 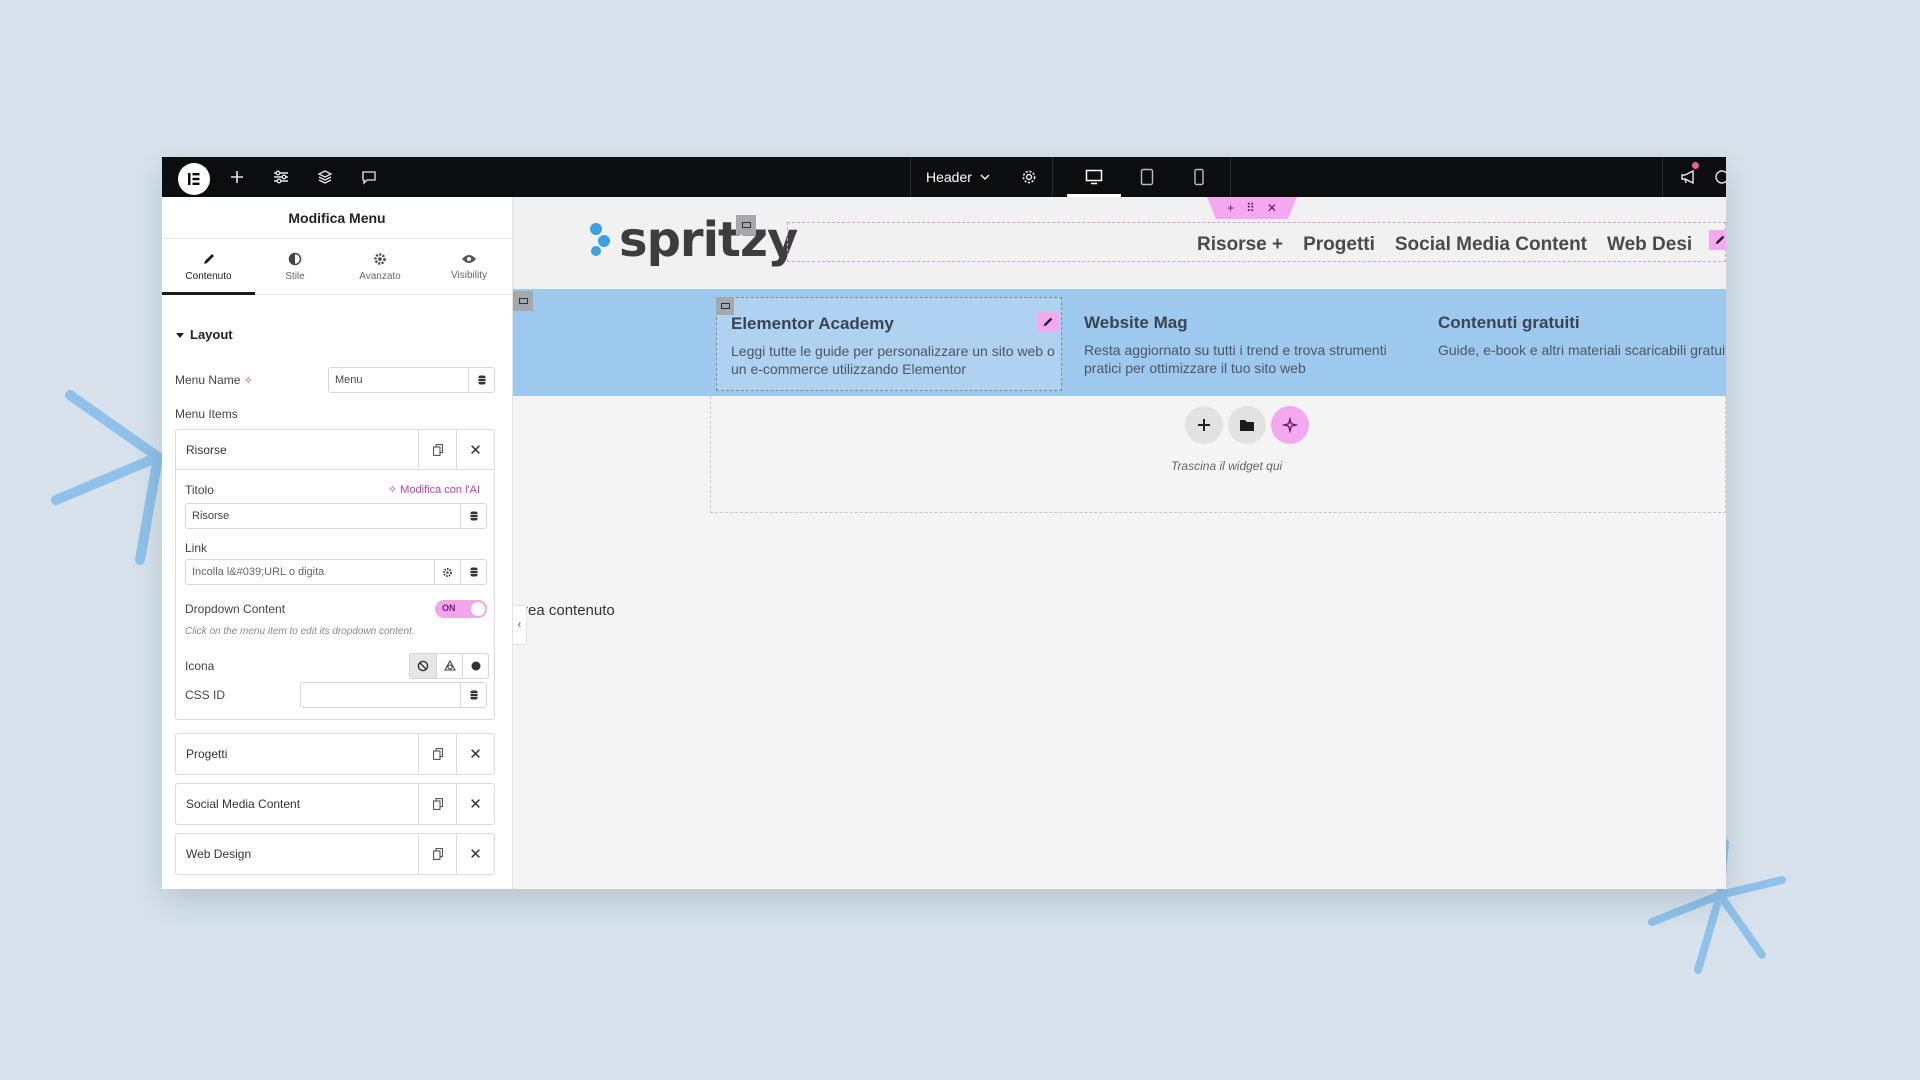 I want to click on icon-custom-option, so click(x=475, y=666).